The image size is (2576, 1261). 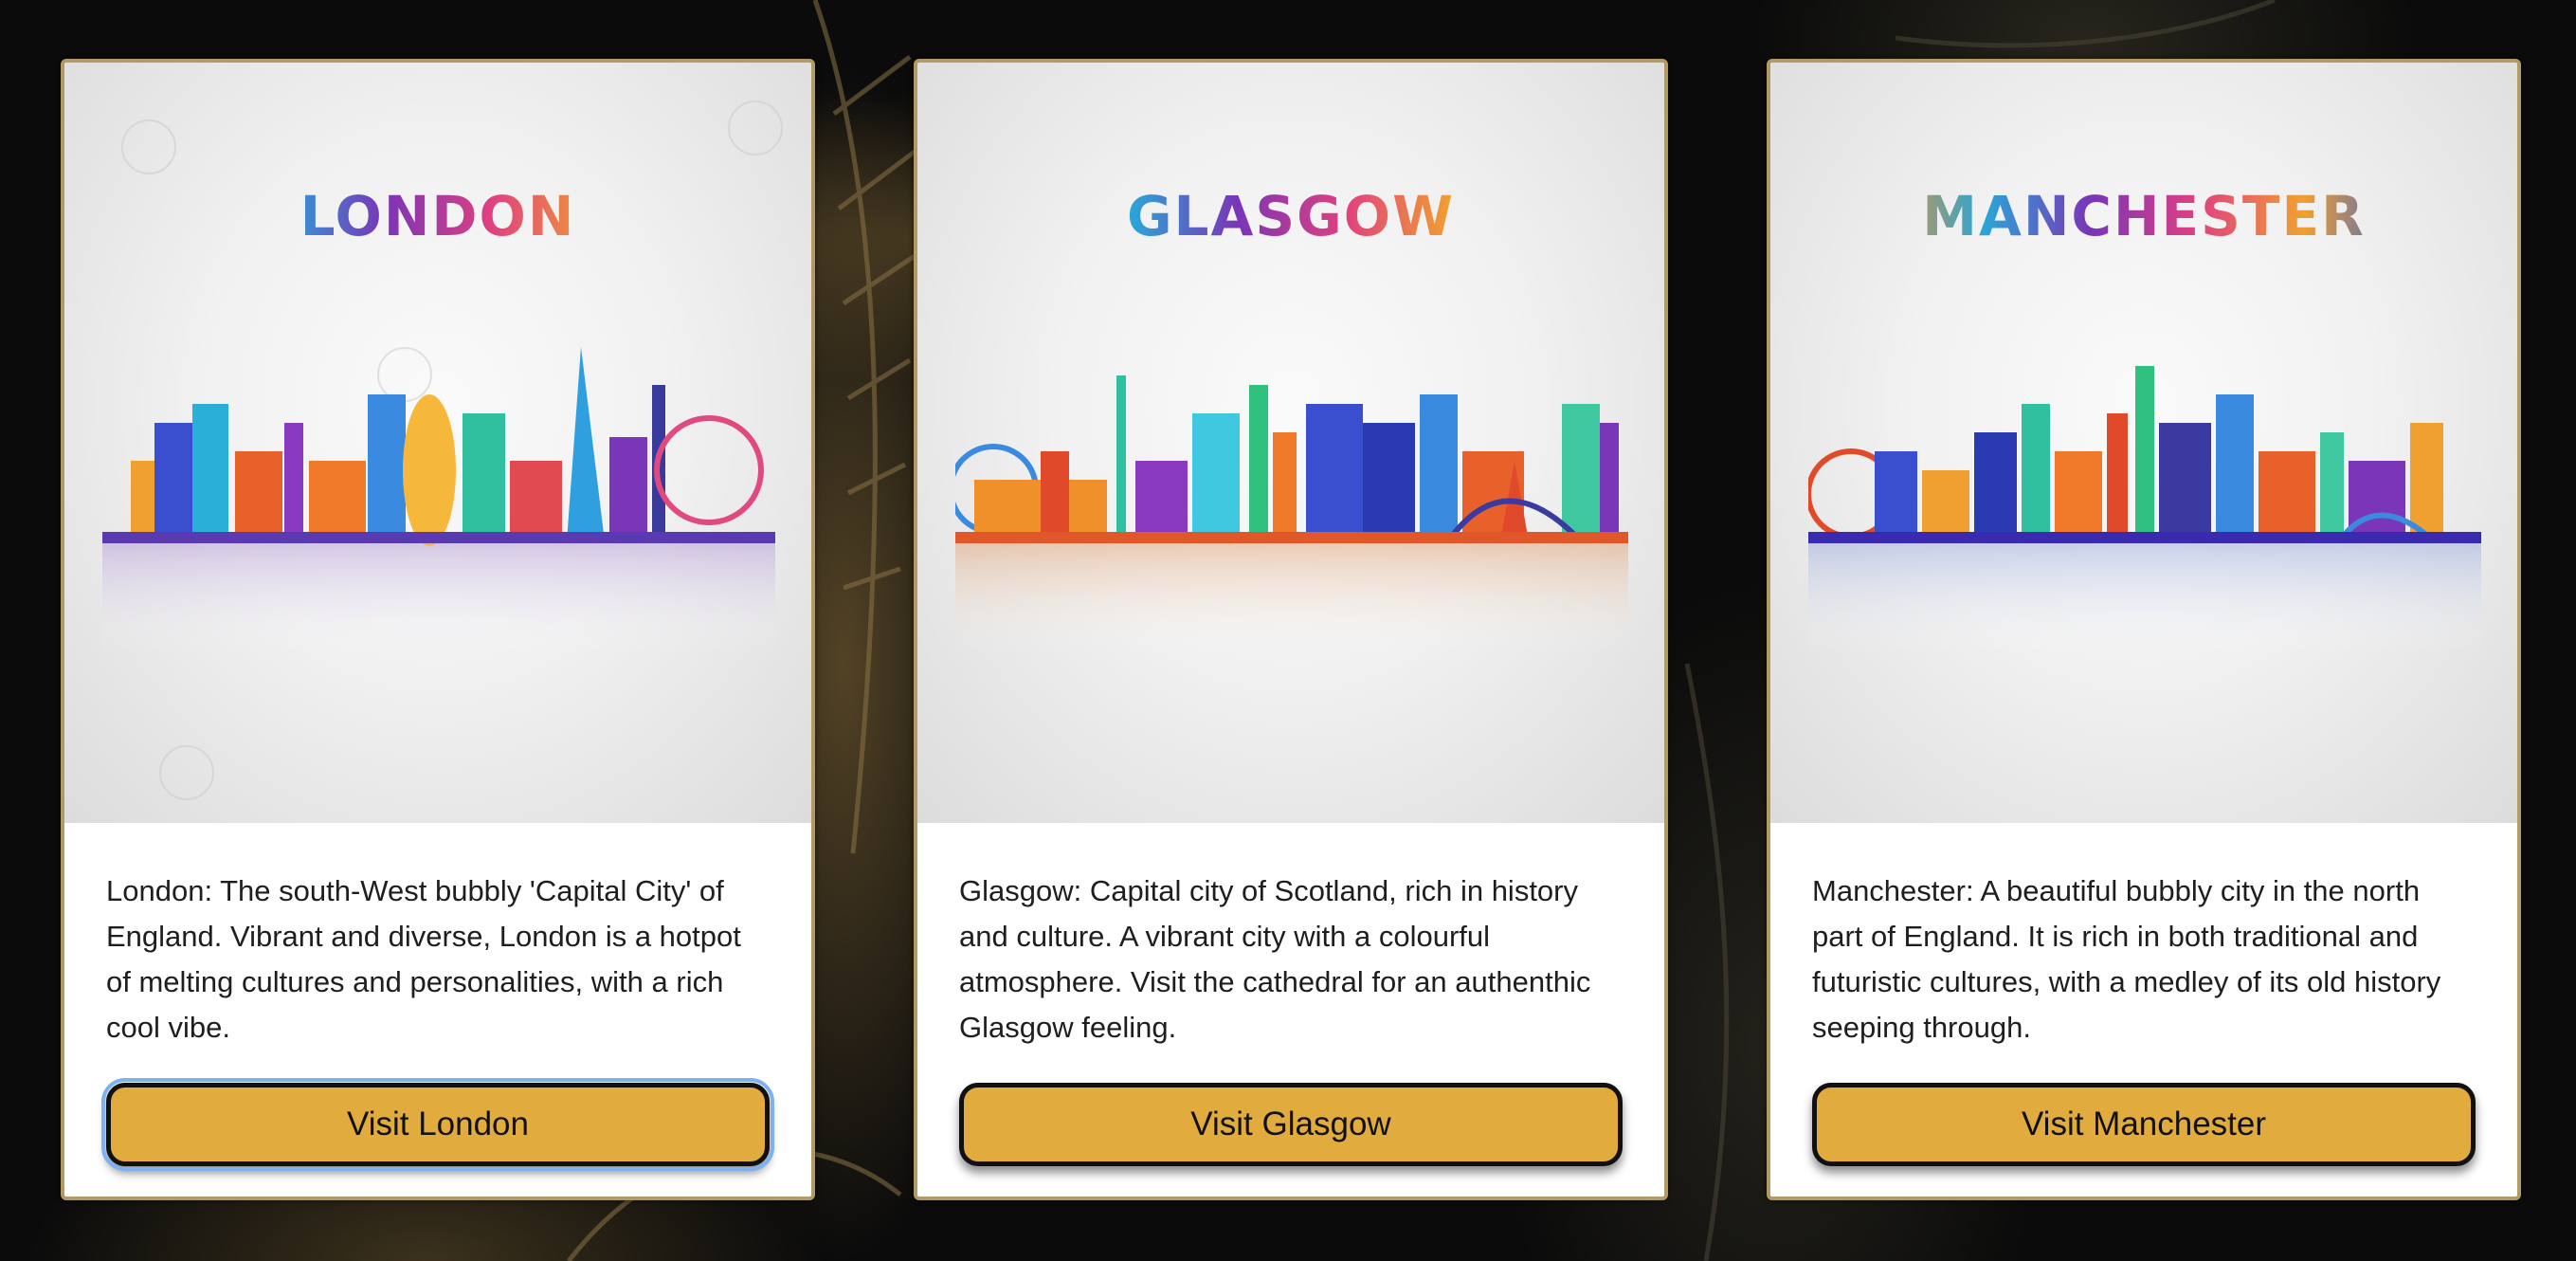 What do you see at coordinates (437, 216) in the screenshot?
I see `city-logo-title: LONDON` at bounding box center [437, 216].